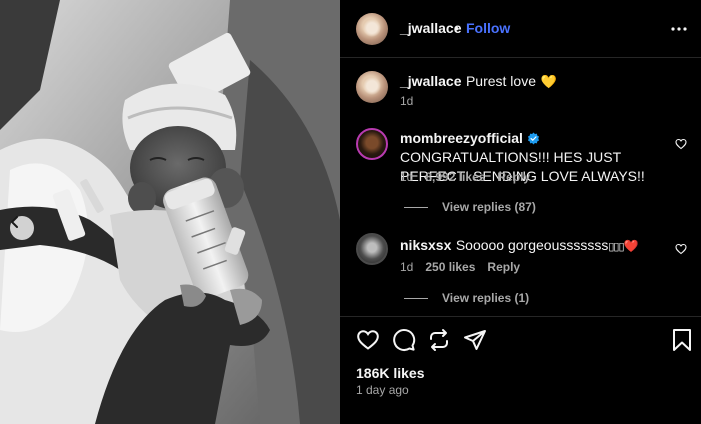 The image size is (701, 424). I want to click on comment-line: niksxsx Sooooo gorgeousssssss▯▯▯❤️, so click(542, 246).